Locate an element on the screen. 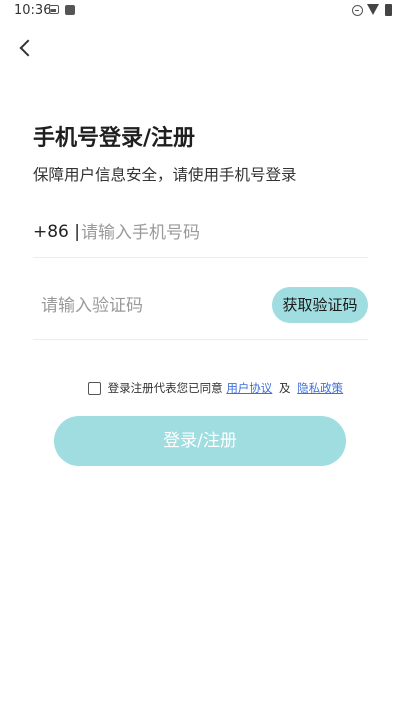 The width and height of the screenshot is (400, 720). user-agreement-link: 用户协议 is located at coordinates (249, 388).